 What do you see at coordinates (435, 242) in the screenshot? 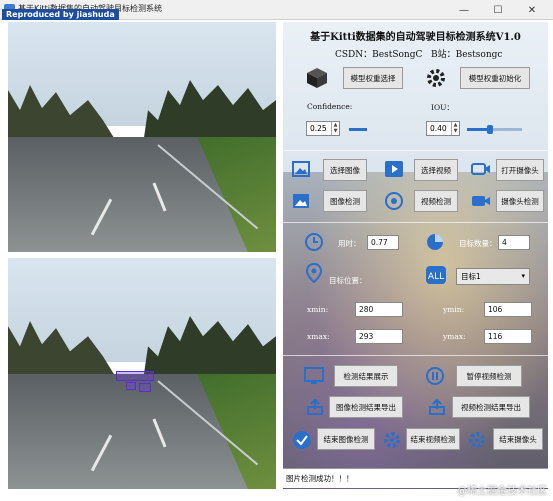
I see `pie-chart-icon` at bounding box center [435, 242].